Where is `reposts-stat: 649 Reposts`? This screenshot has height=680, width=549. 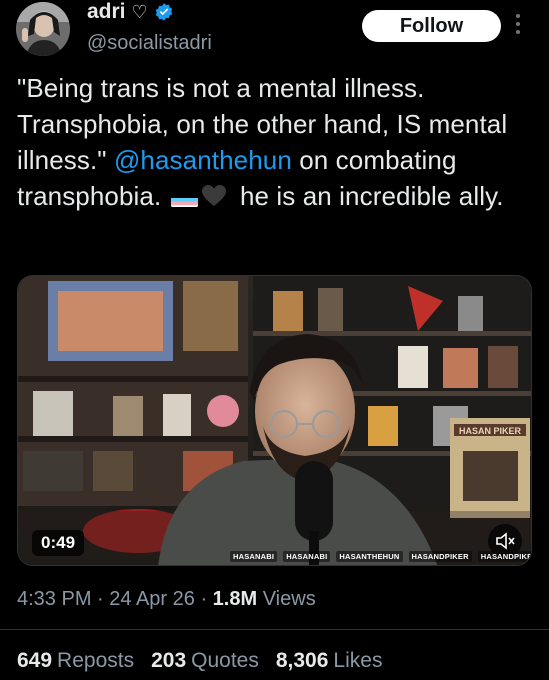
reposts-stat: 649 Reposts is located at coordinates (75, 661).